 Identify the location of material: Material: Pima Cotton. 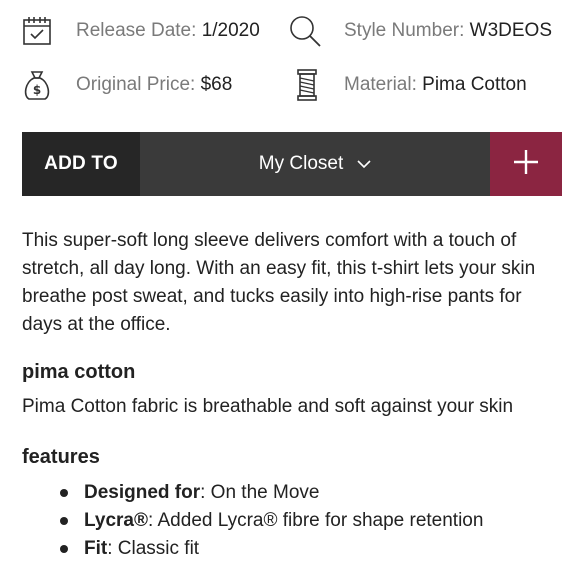
(435, 85).